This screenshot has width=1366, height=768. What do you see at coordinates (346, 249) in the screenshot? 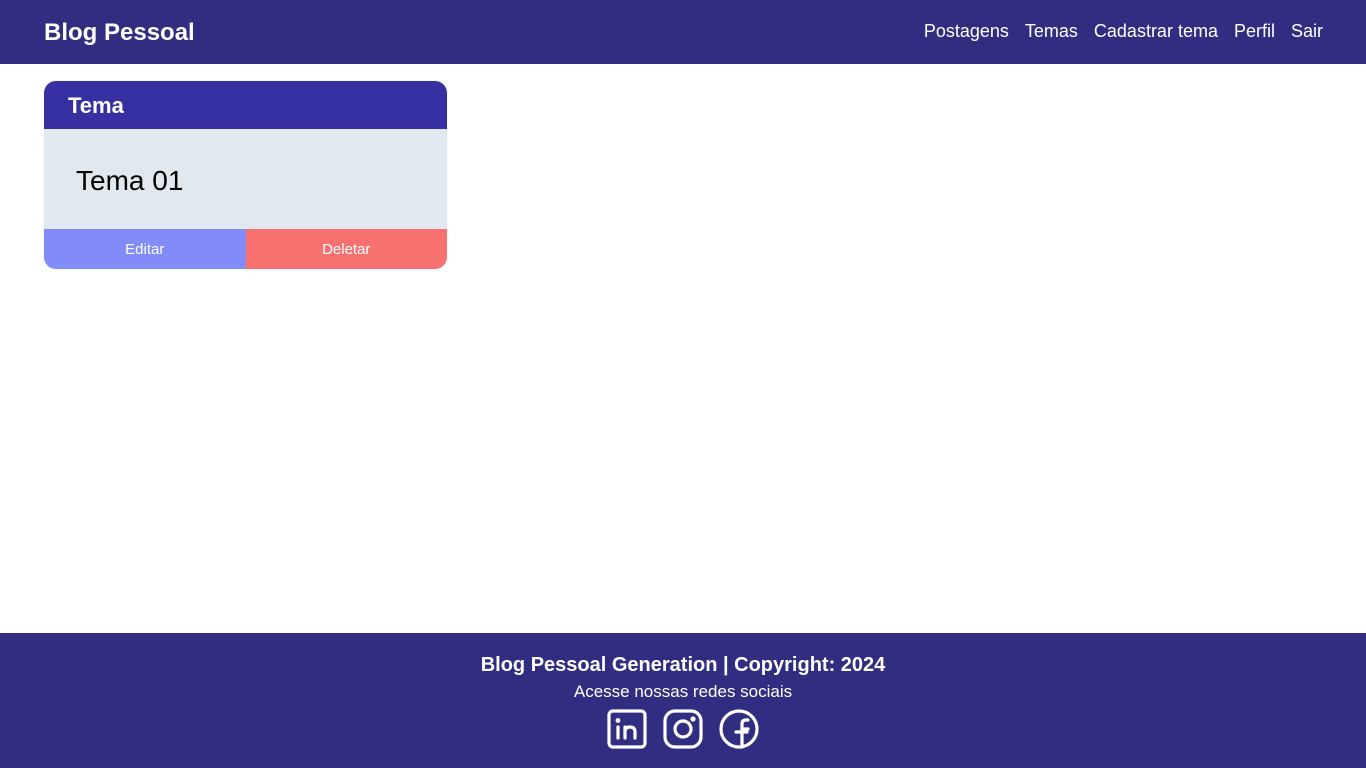
I see `delete-button: Deletar` at bounding box center [346, 249].